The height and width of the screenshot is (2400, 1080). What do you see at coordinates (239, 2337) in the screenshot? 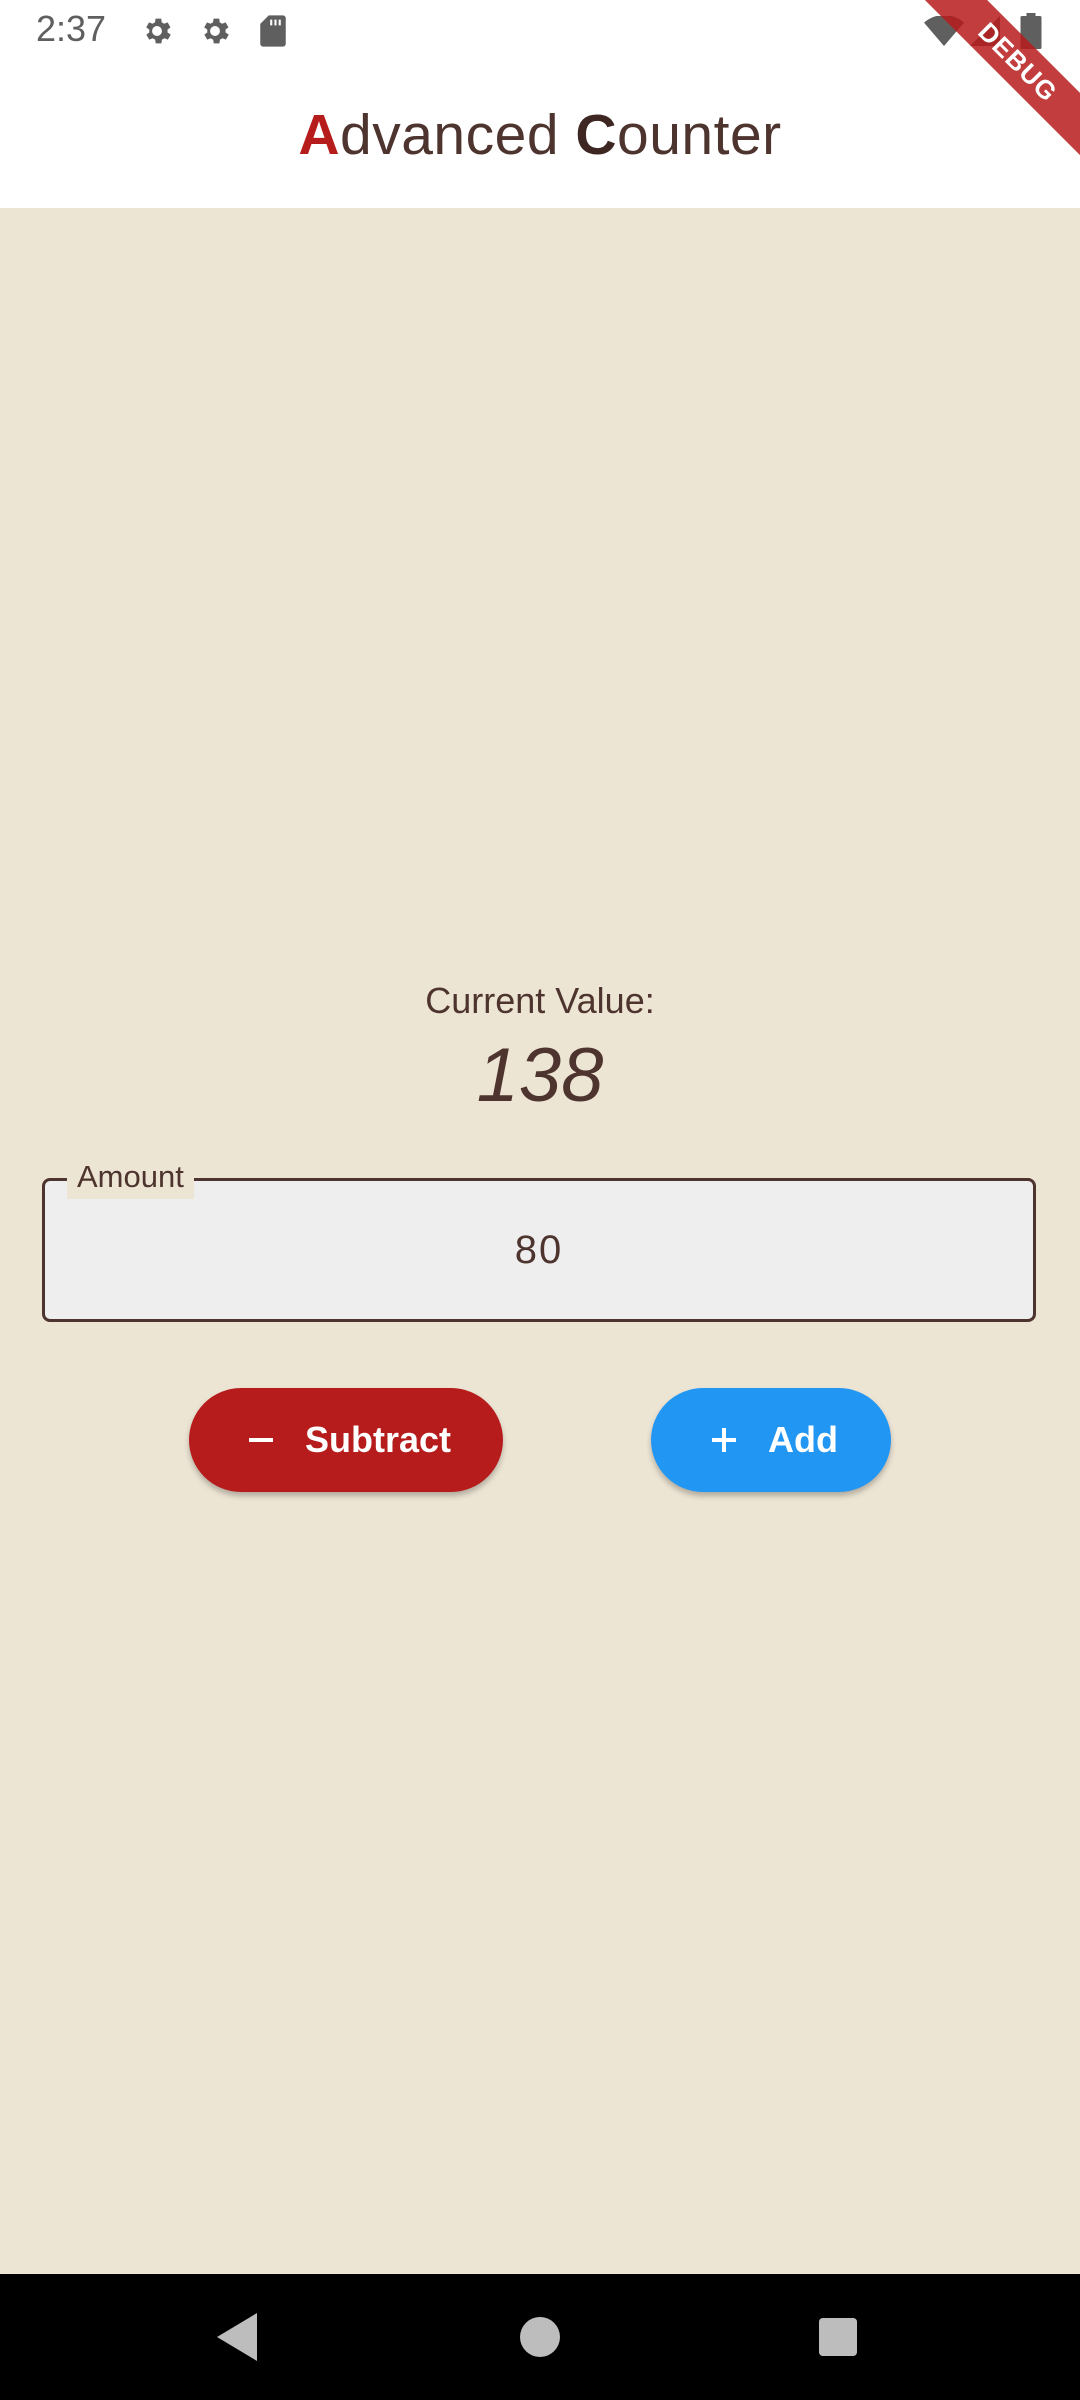
I see `back-icon` at bounding box center [239, 2337].